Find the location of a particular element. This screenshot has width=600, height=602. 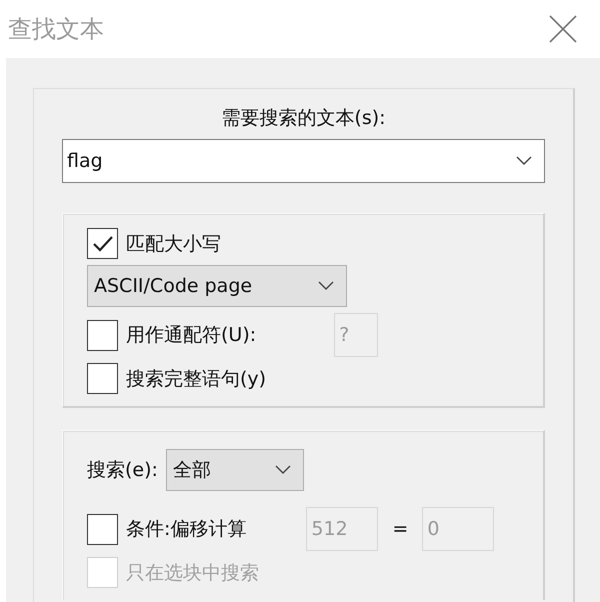

close-icon is located at coordinates (563, 29).